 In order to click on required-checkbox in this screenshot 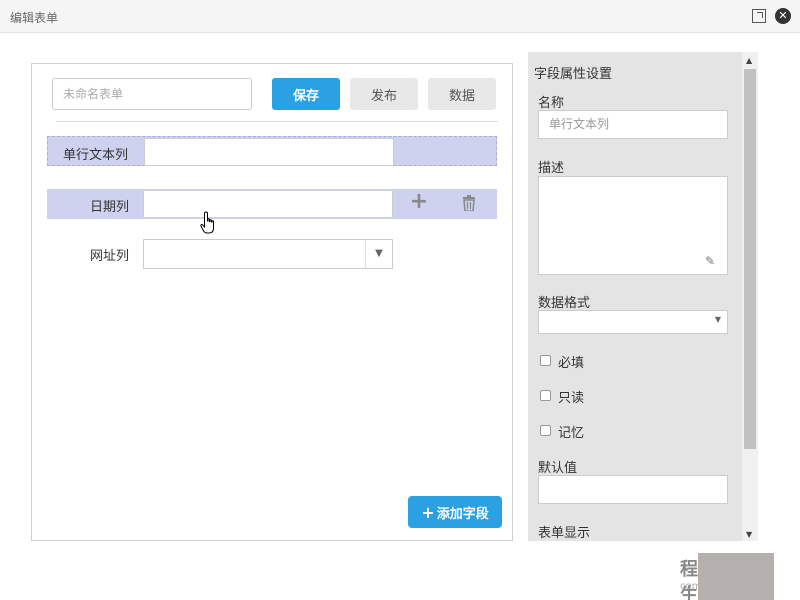, I will do `click(545, 360)`.